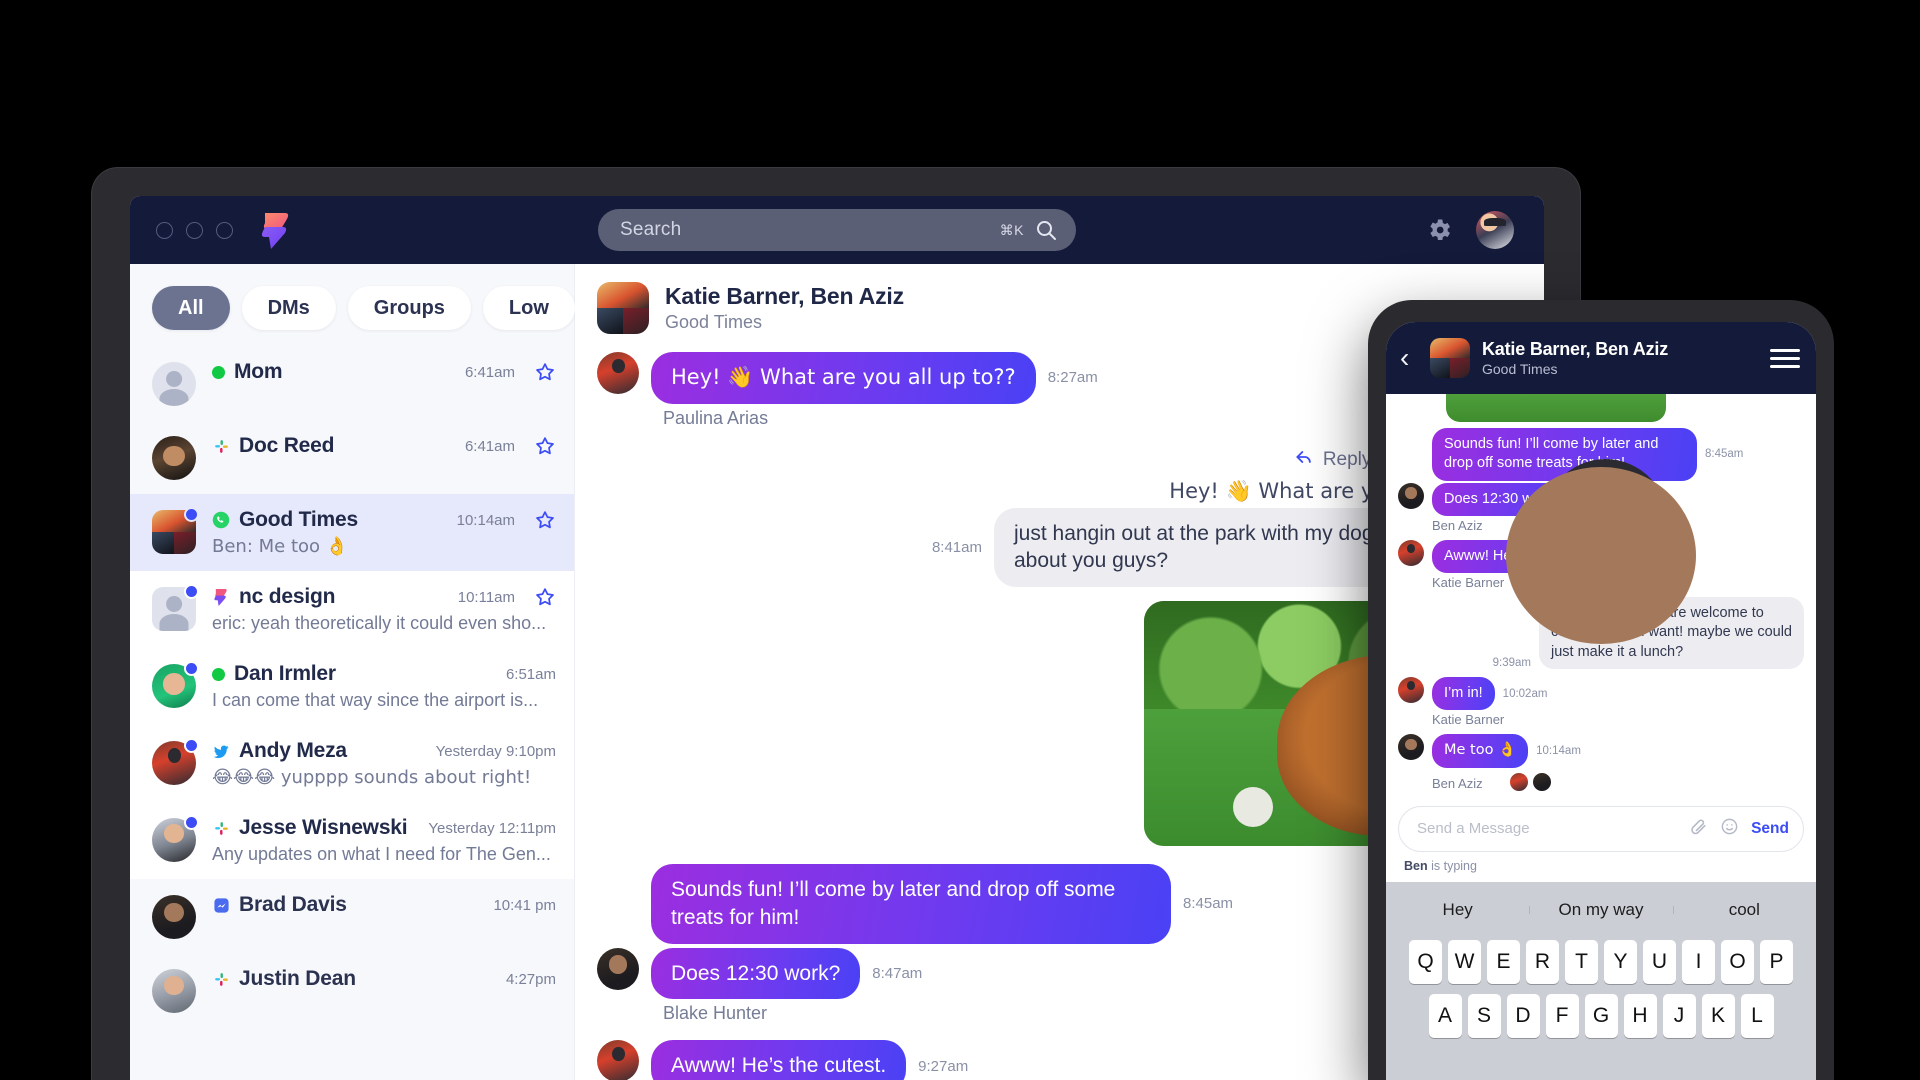  Describe the element at coordinates (784, 296) in the screenshot. I see `page-title: Katie Barner, Ben Aziz` at that location.